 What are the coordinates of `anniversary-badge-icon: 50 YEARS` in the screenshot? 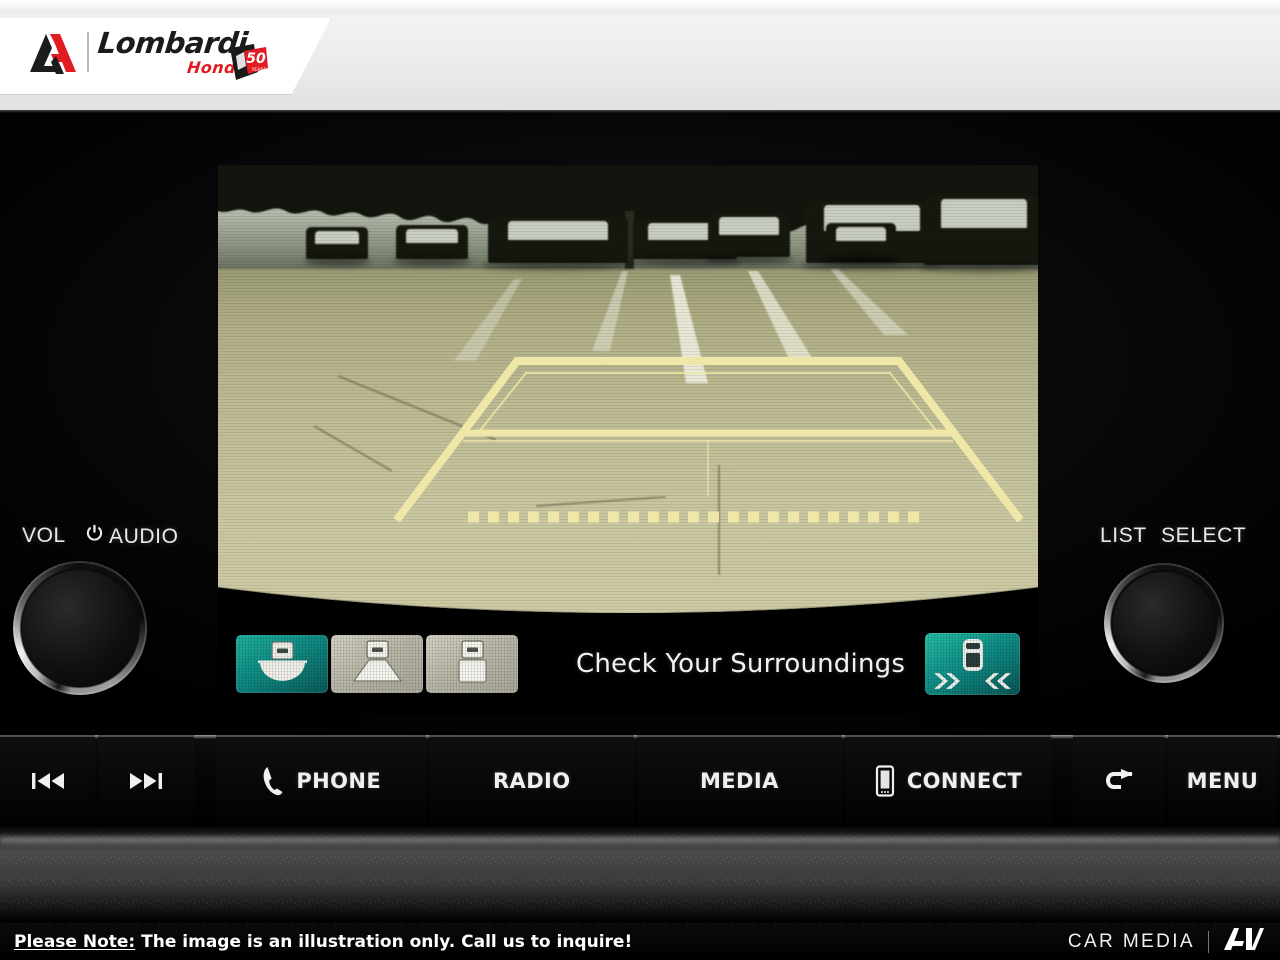 It's located at (249, 62).